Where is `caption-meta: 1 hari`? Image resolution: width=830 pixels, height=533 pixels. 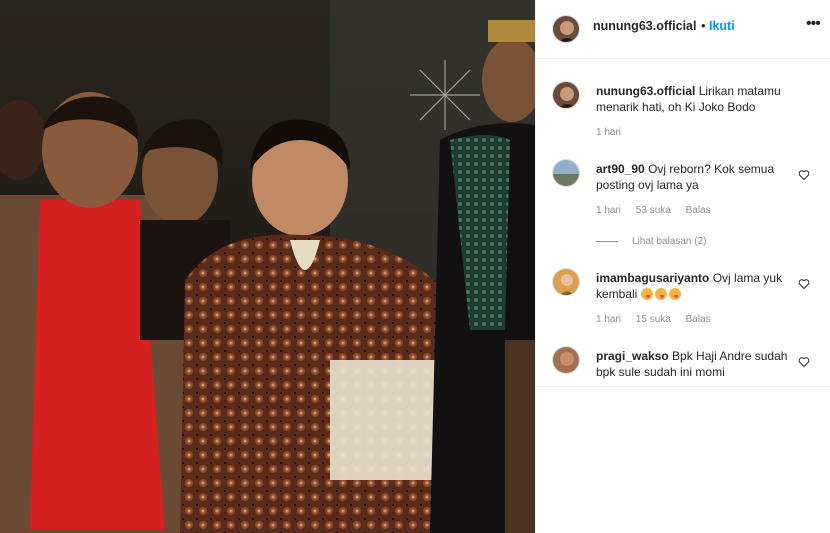 caption-meta: 1 hari is located at coordinates (614, 132).